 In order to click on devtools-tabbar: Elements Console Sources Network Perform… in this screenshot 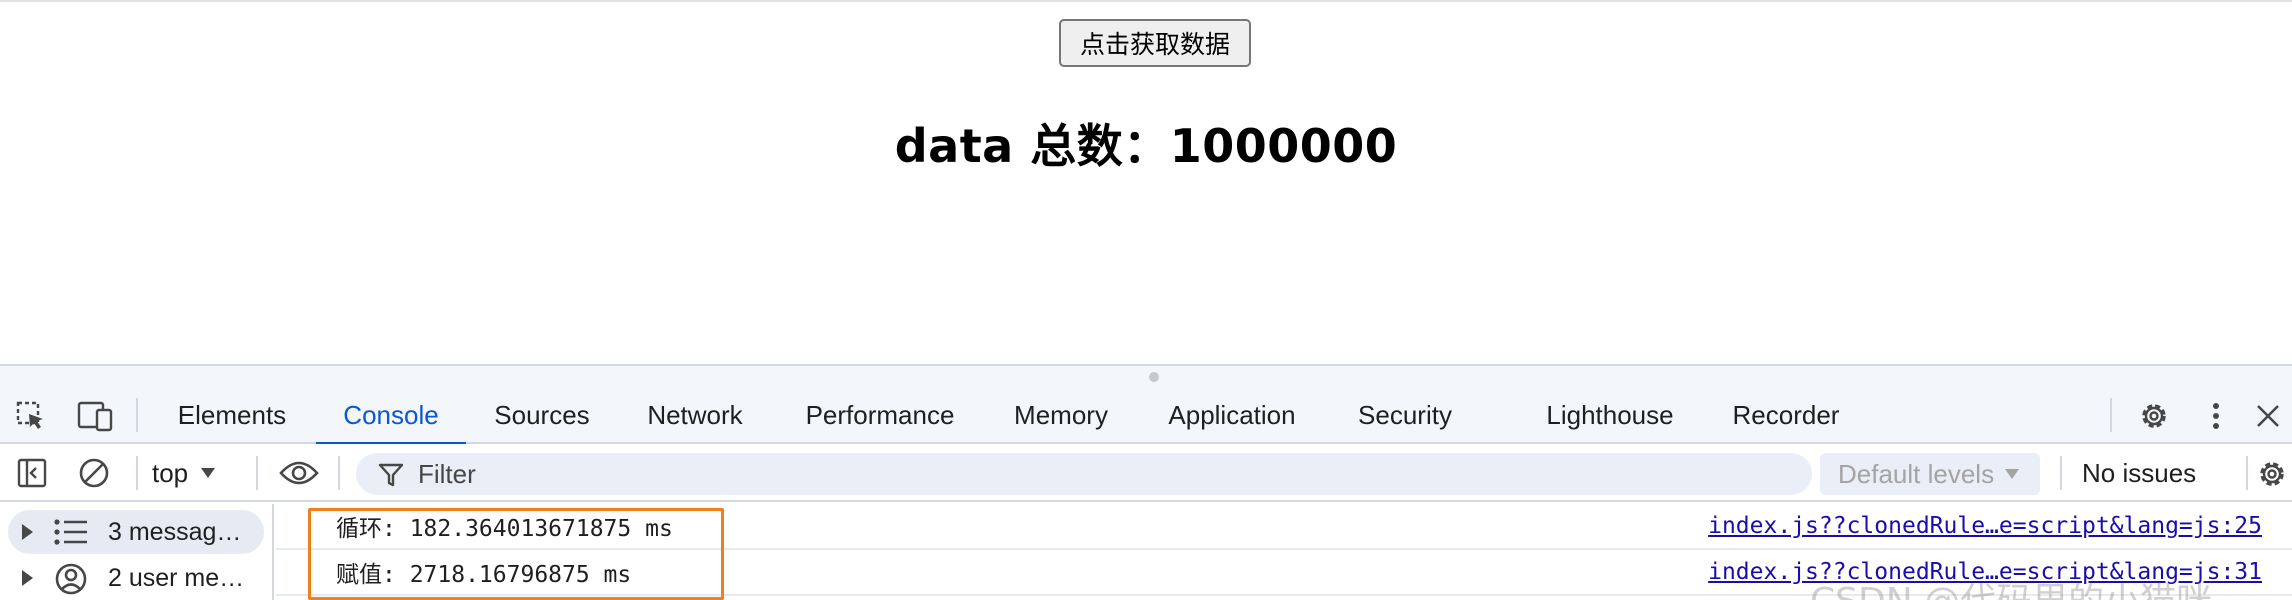, I will do `click(1146, 416)`.